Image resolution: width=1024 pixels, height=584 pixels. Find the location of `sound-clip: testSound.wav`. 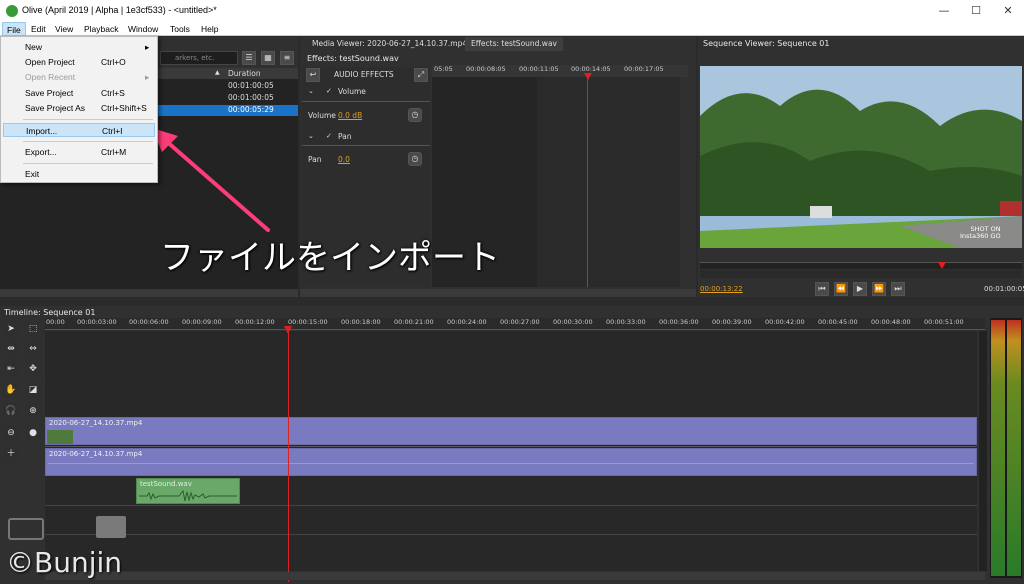

sound-clip: testSound.wav is located at coordinates (188, 491).